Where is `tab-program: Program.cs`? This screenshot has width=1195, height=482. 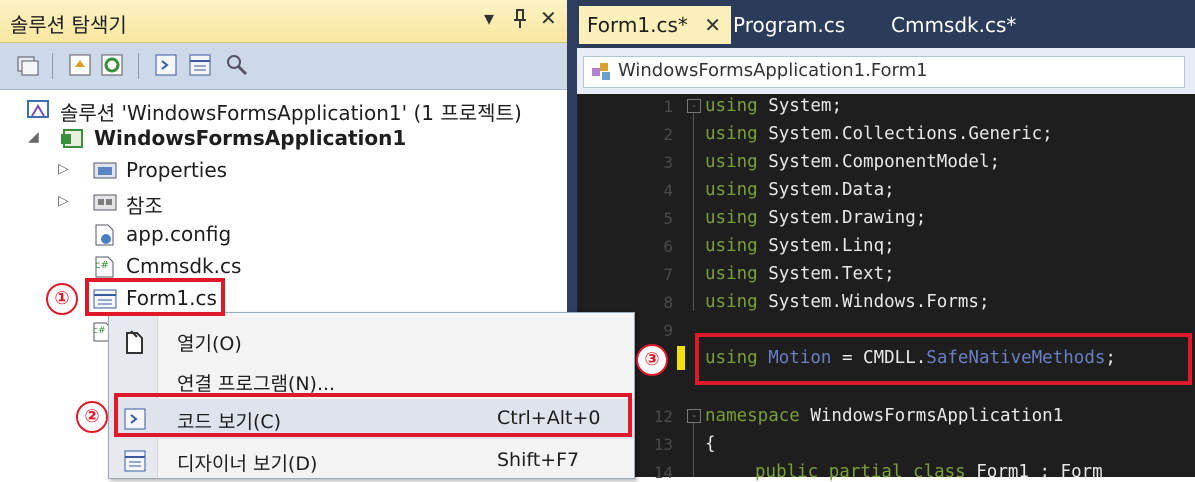
tab-program: Program.cs is located at coordinates (789, 25).